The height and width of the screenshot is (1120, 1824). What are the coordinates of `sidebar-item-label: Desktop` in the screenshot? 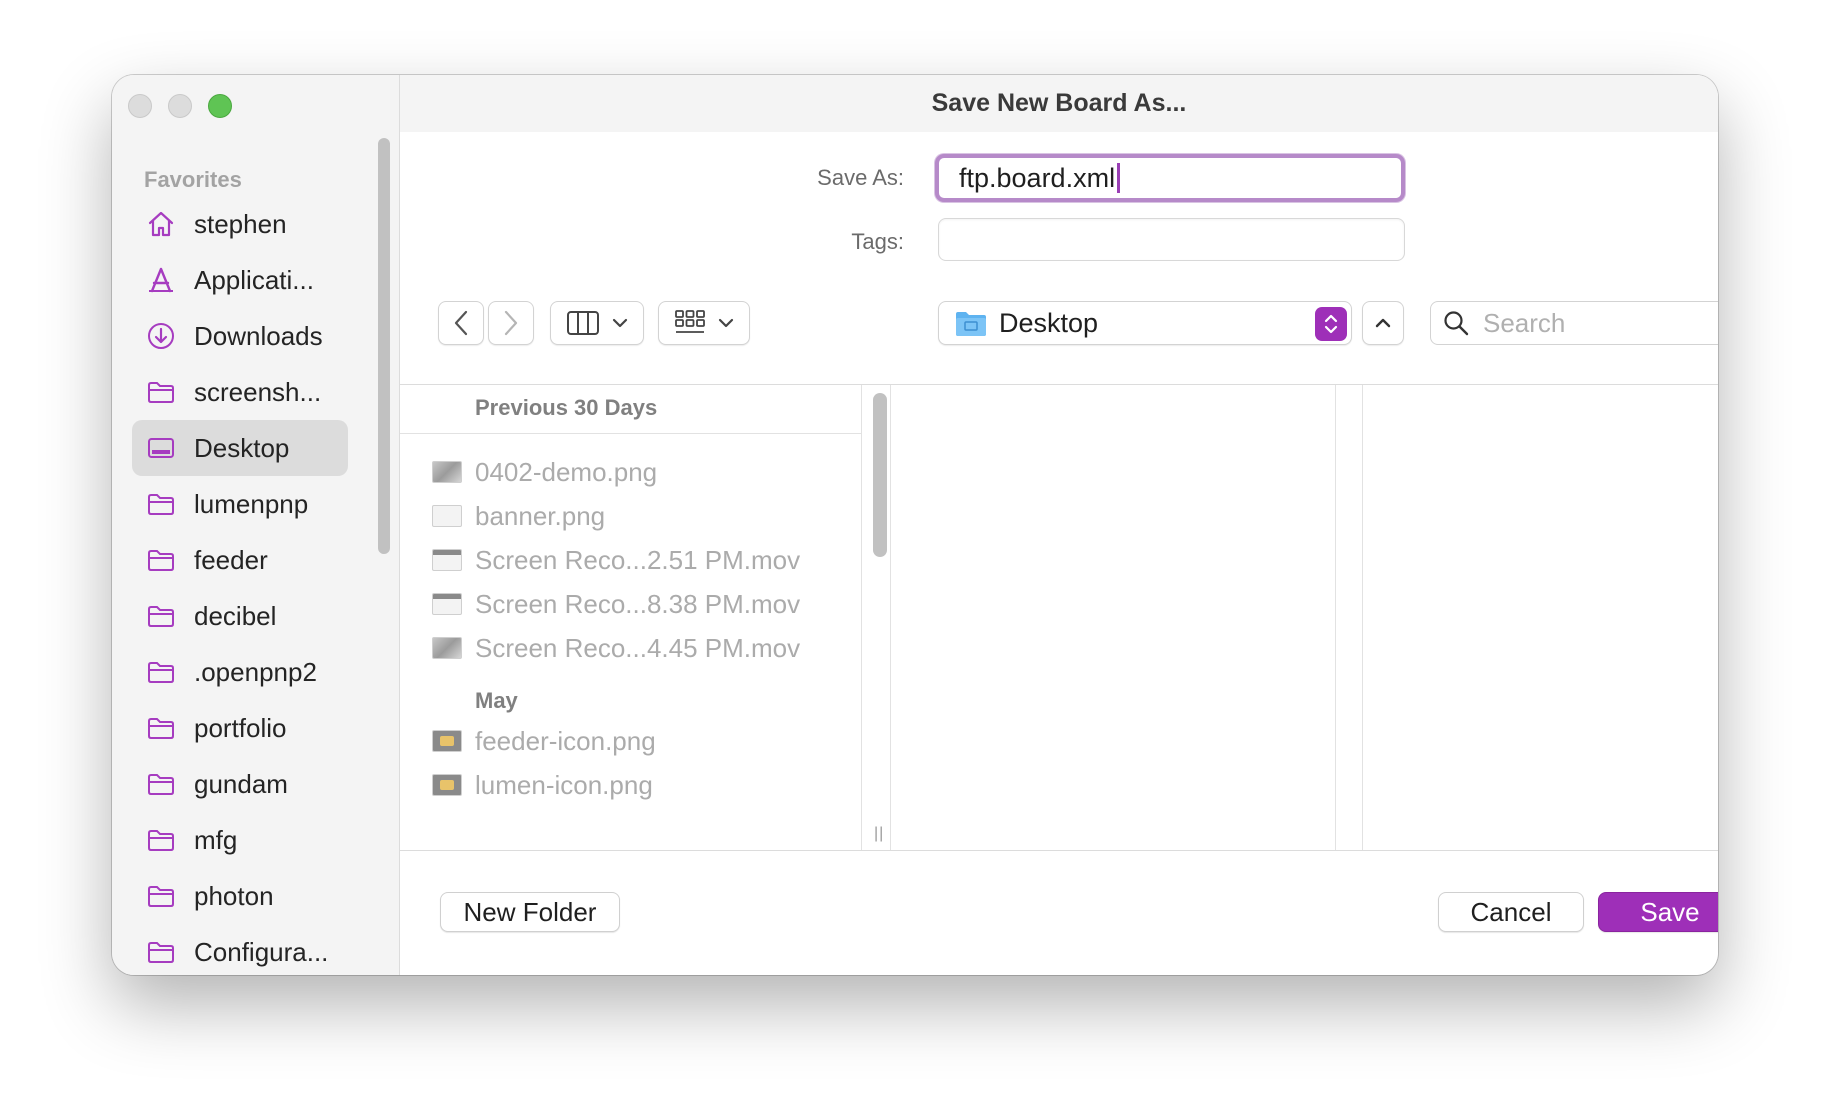 It's located at (242, 447).